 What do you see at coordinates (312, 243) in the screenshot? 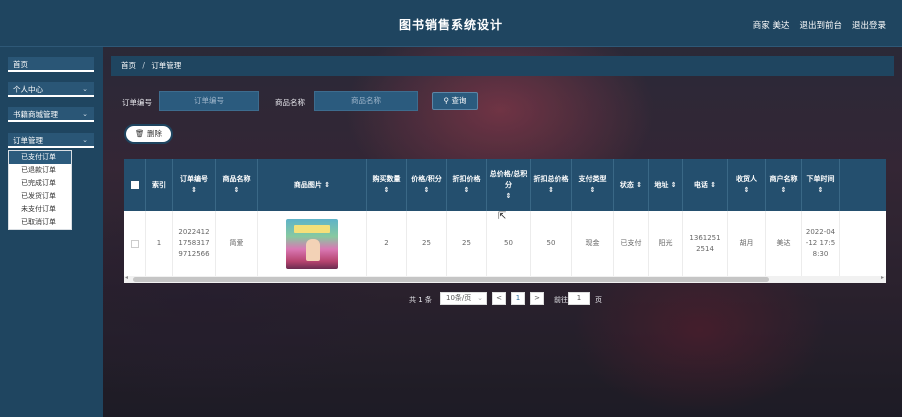
I see `cell-product-image` at bounding box center [312, 243].